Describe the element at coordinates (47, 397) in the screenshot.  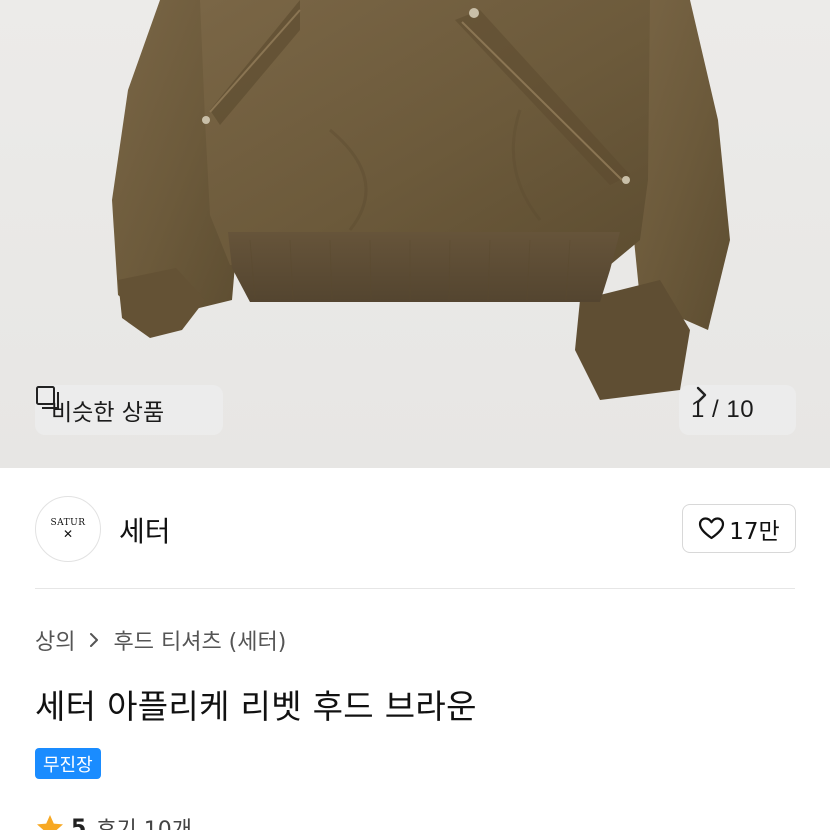
I see `similar-items-icon` at that location.